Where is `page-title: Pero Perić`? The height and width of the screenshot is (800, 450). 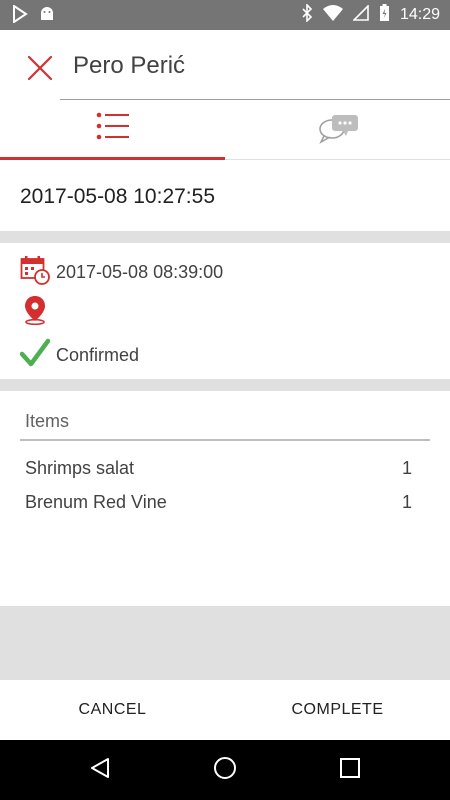
page-title: Pero Perić is located at coordinates (129, 65).